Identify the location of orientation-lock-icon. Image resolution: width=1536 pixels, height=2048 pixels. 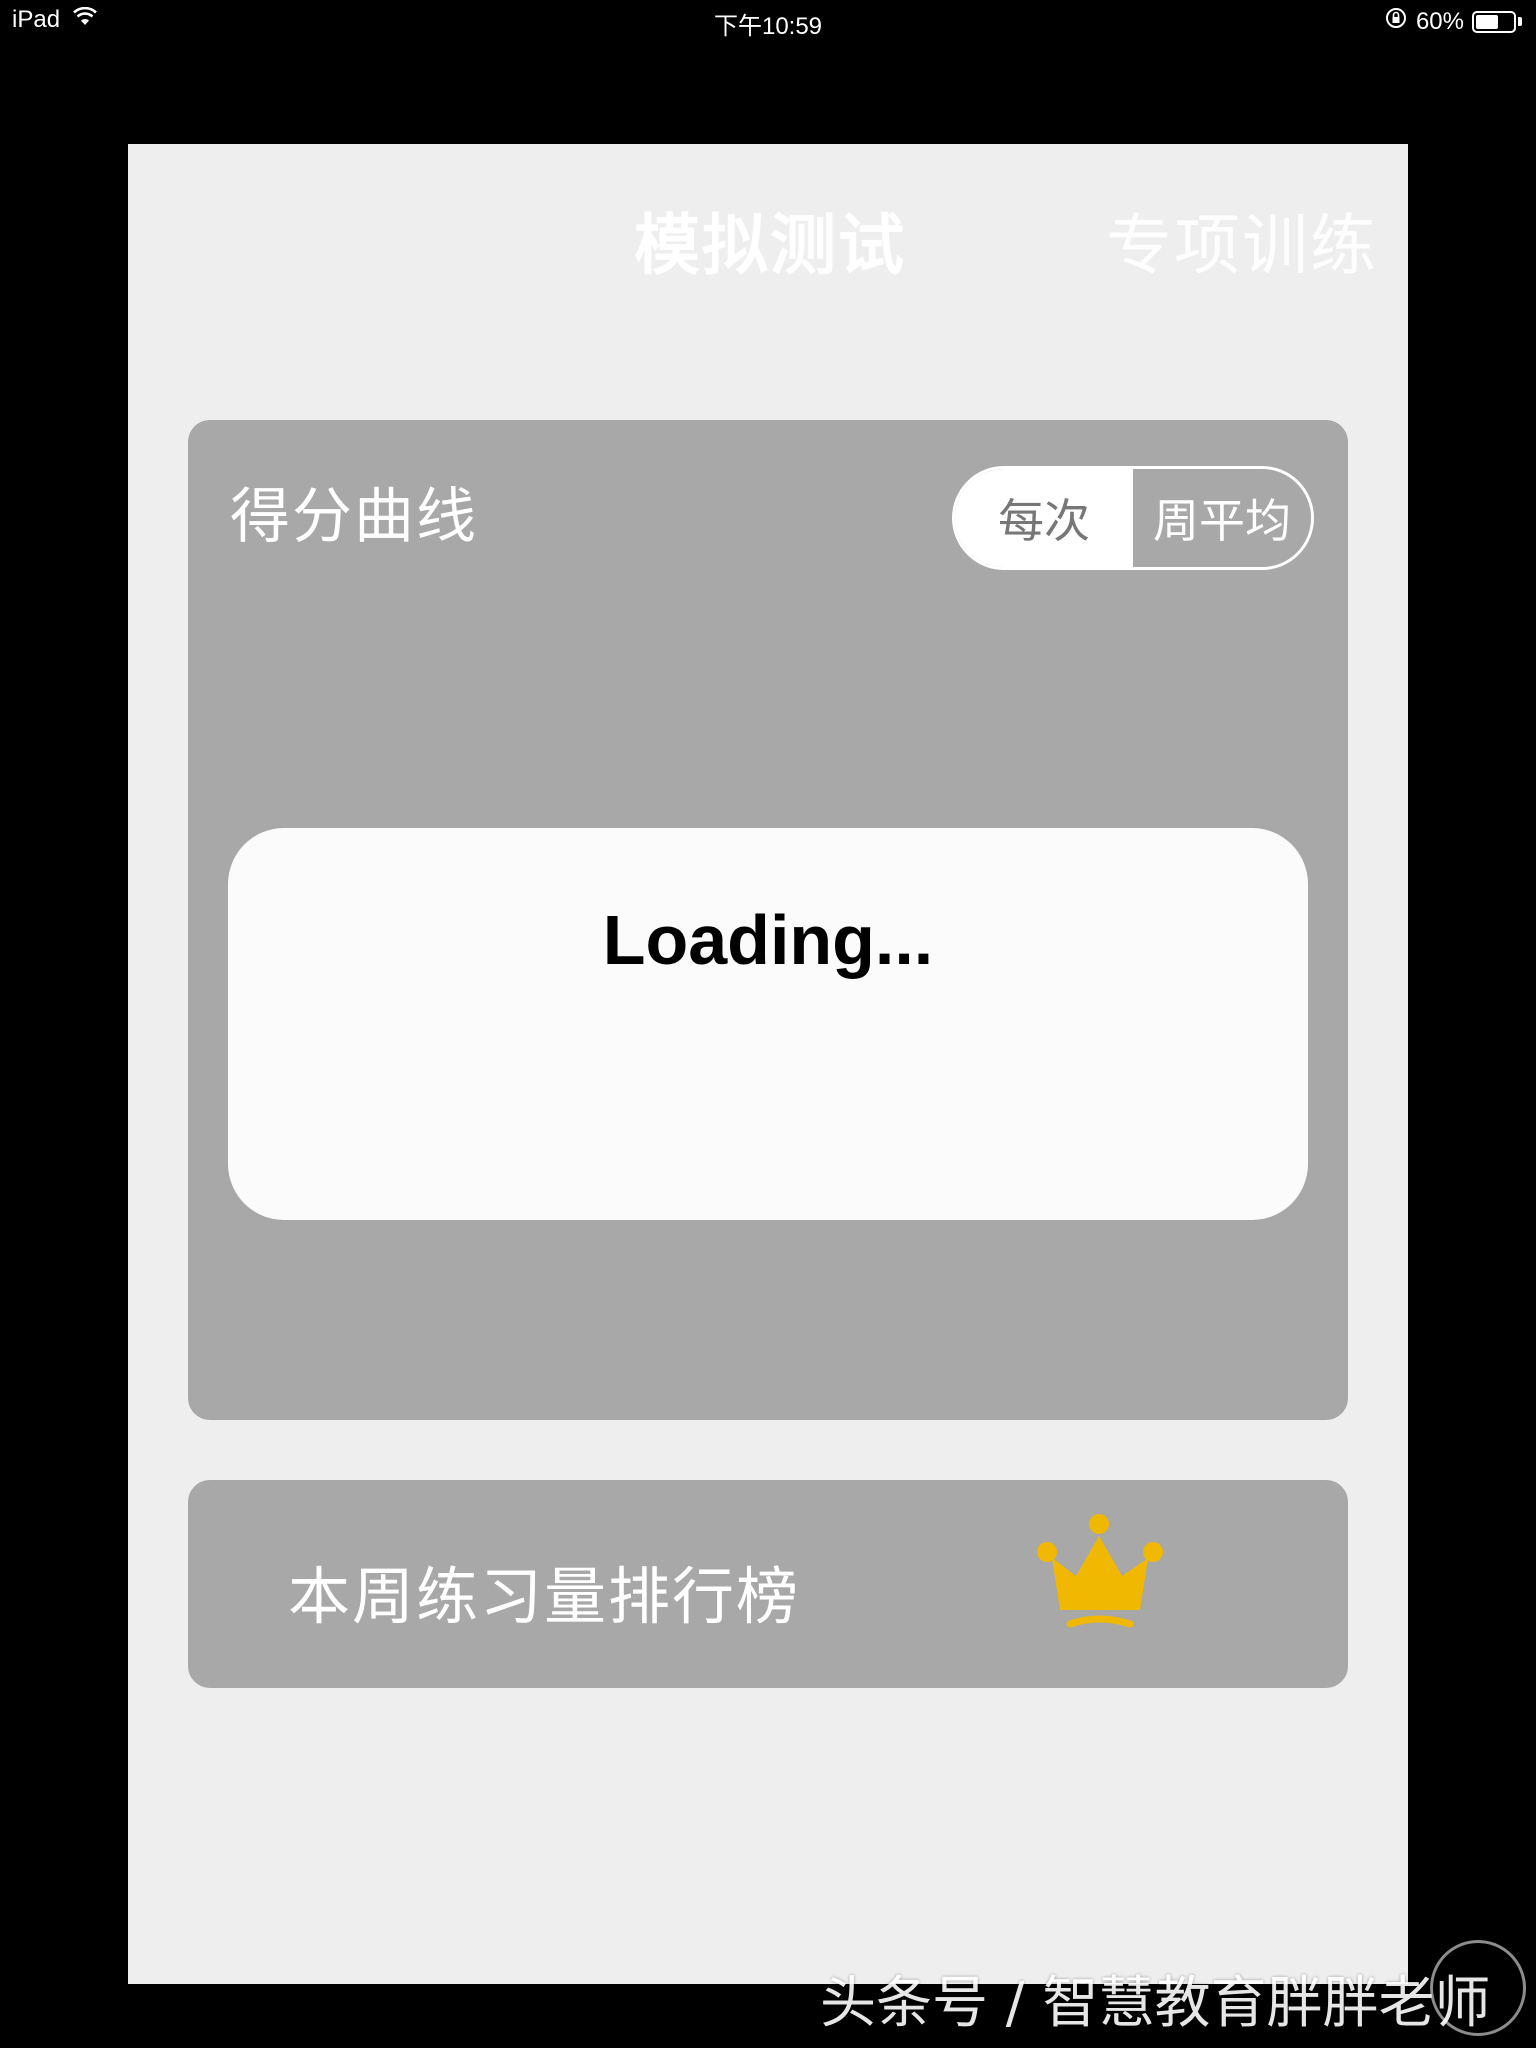
(1396, 21).